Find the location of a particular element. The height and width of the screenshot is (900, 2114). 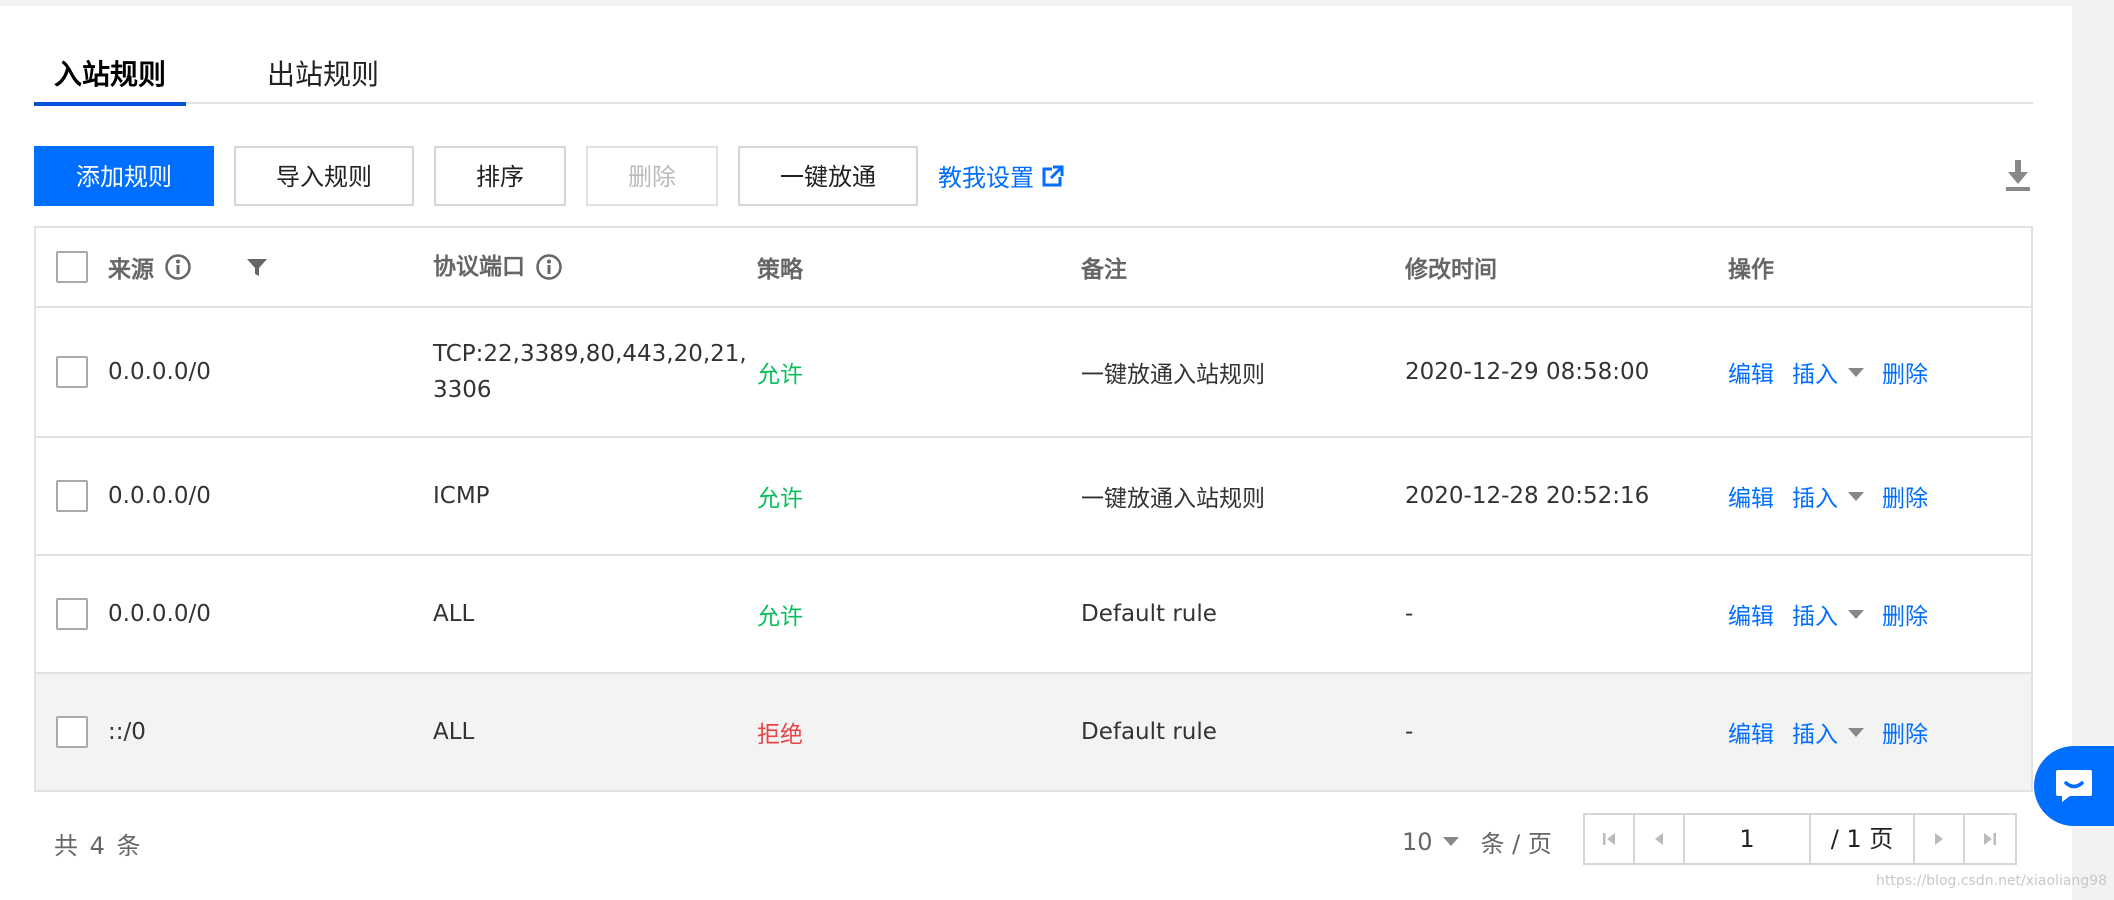

port-line: TCP:22,3389,80,443,20,21, is located at coordinates (590, 354).